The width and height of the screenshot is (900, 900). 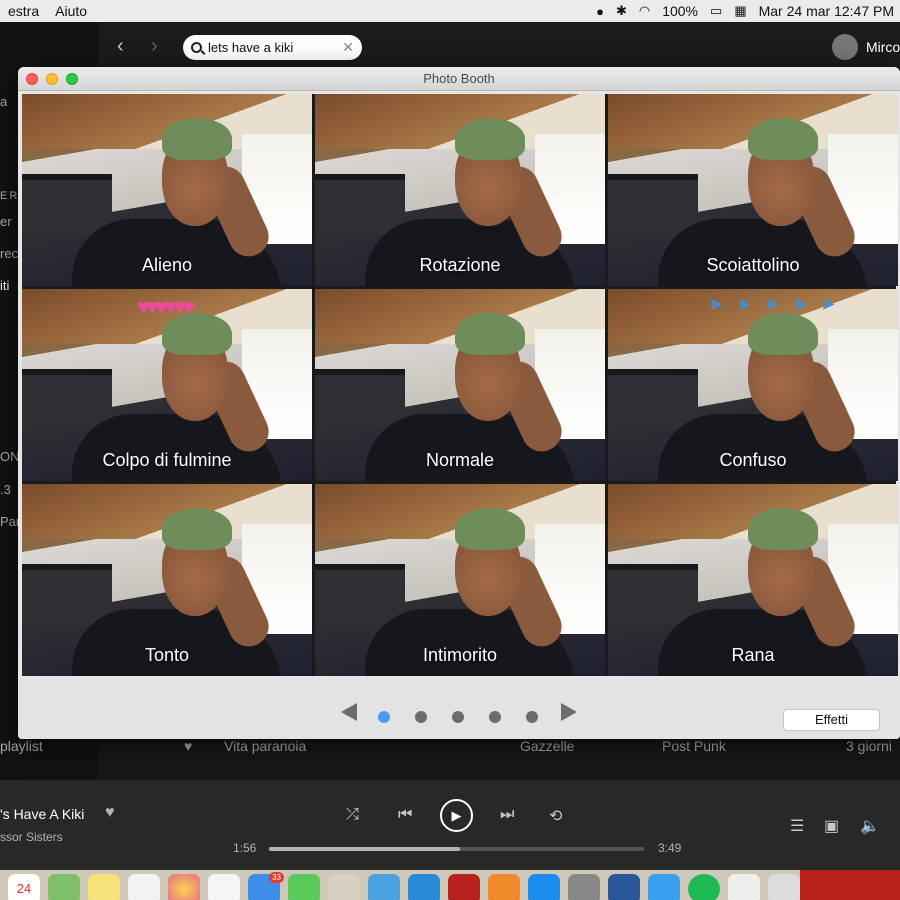 I want to click on keynote-icon, so click(x=424, y=887).